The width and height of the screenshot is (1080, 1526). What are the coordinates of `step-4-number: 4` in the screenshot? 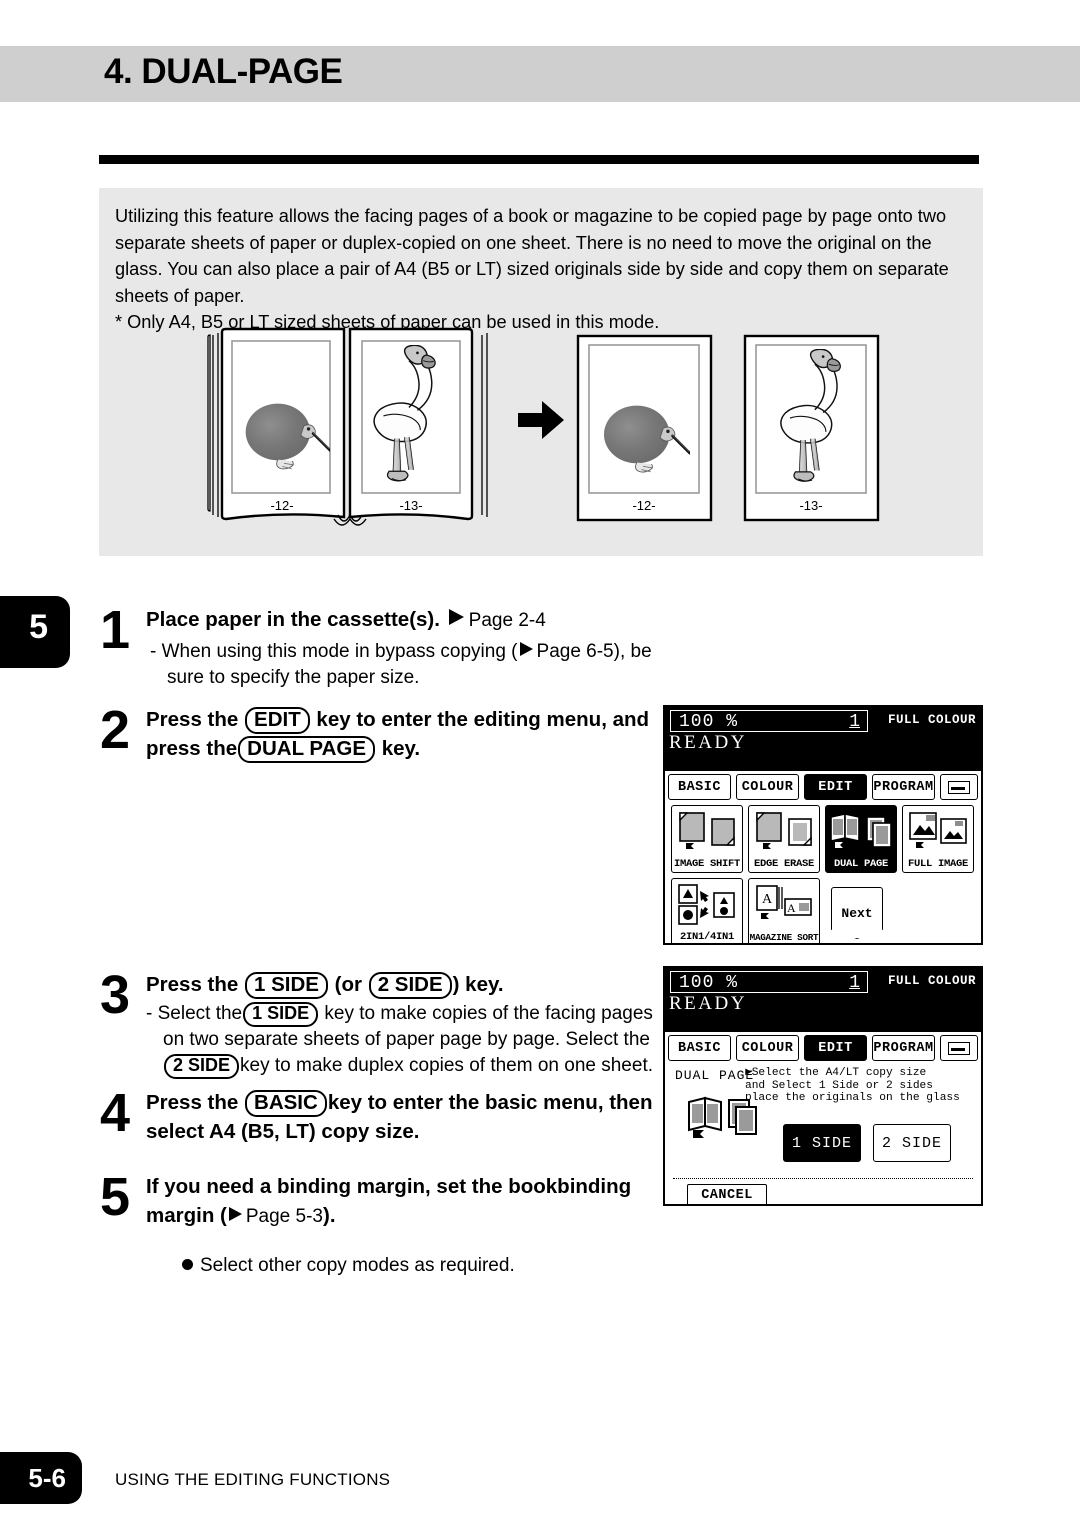 It's located at (115, 1113).